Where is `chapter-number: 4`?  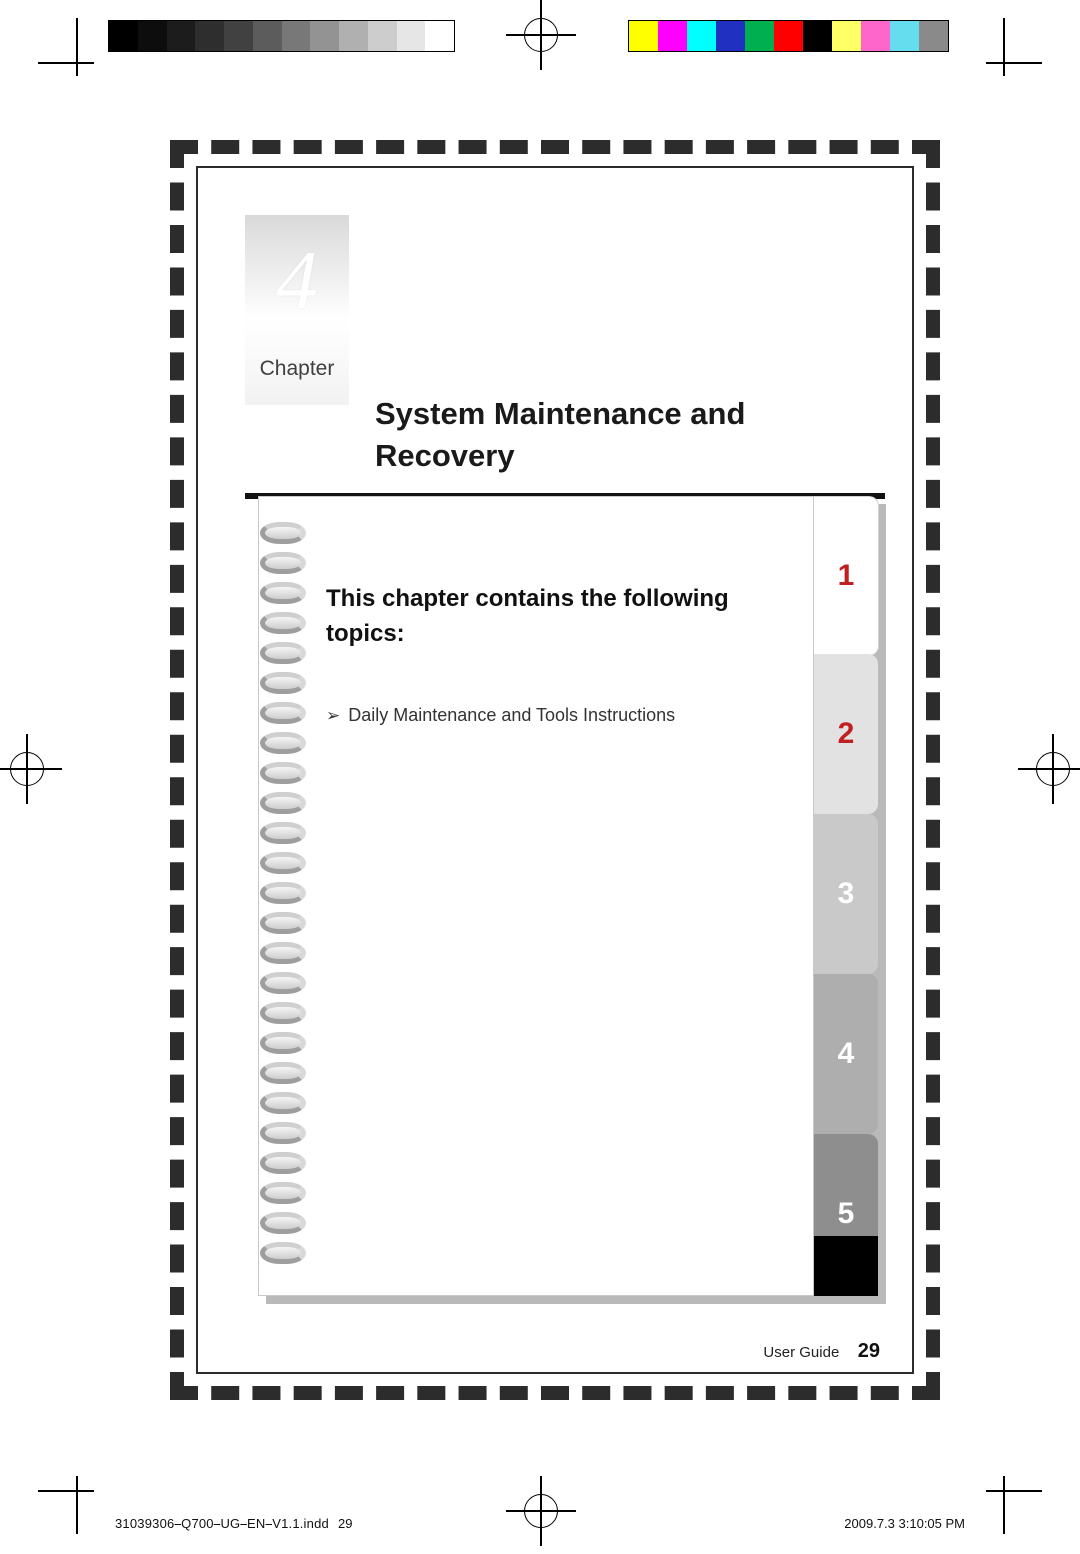
chapter-number: 4 is located at coordinates (297, 280).